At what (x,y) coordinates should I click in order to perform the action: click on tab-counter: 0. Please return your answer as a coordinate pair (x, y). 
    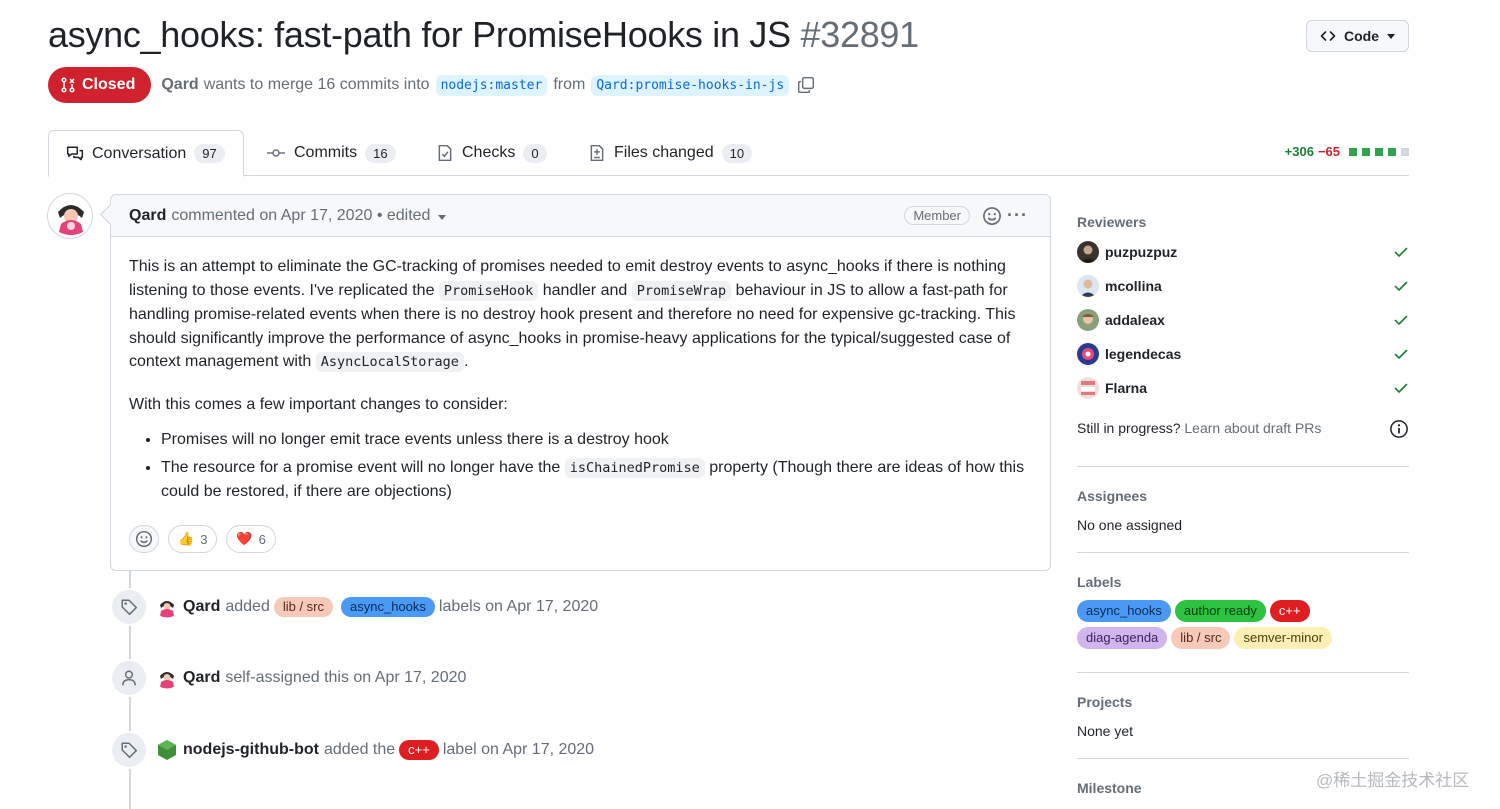
    Looking at the image, I should click on (535, 153).